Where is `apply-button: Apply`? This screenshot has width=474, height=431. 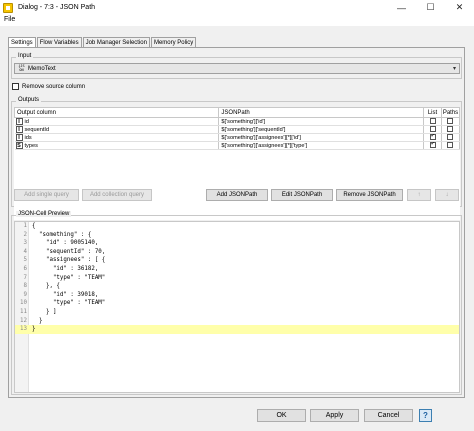
apply-button: Apply is located at coordinates (334, 415).